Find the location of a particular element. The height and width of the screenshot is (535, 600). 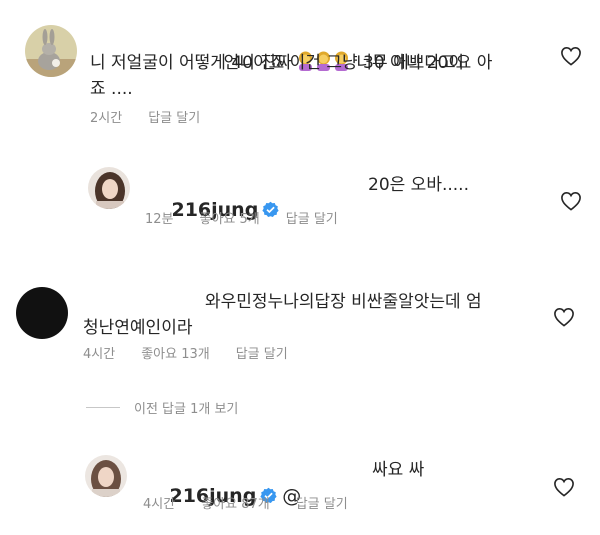

comment-text: 싸요 싸 is located at coordinates (398, 470).